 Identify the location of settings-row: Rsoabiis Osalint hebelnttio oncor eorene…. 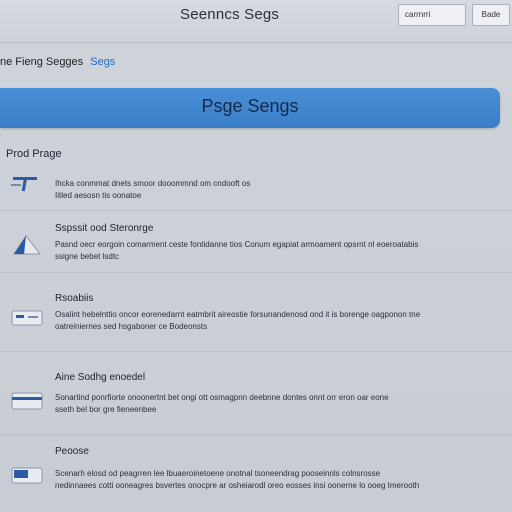
(256, 319).